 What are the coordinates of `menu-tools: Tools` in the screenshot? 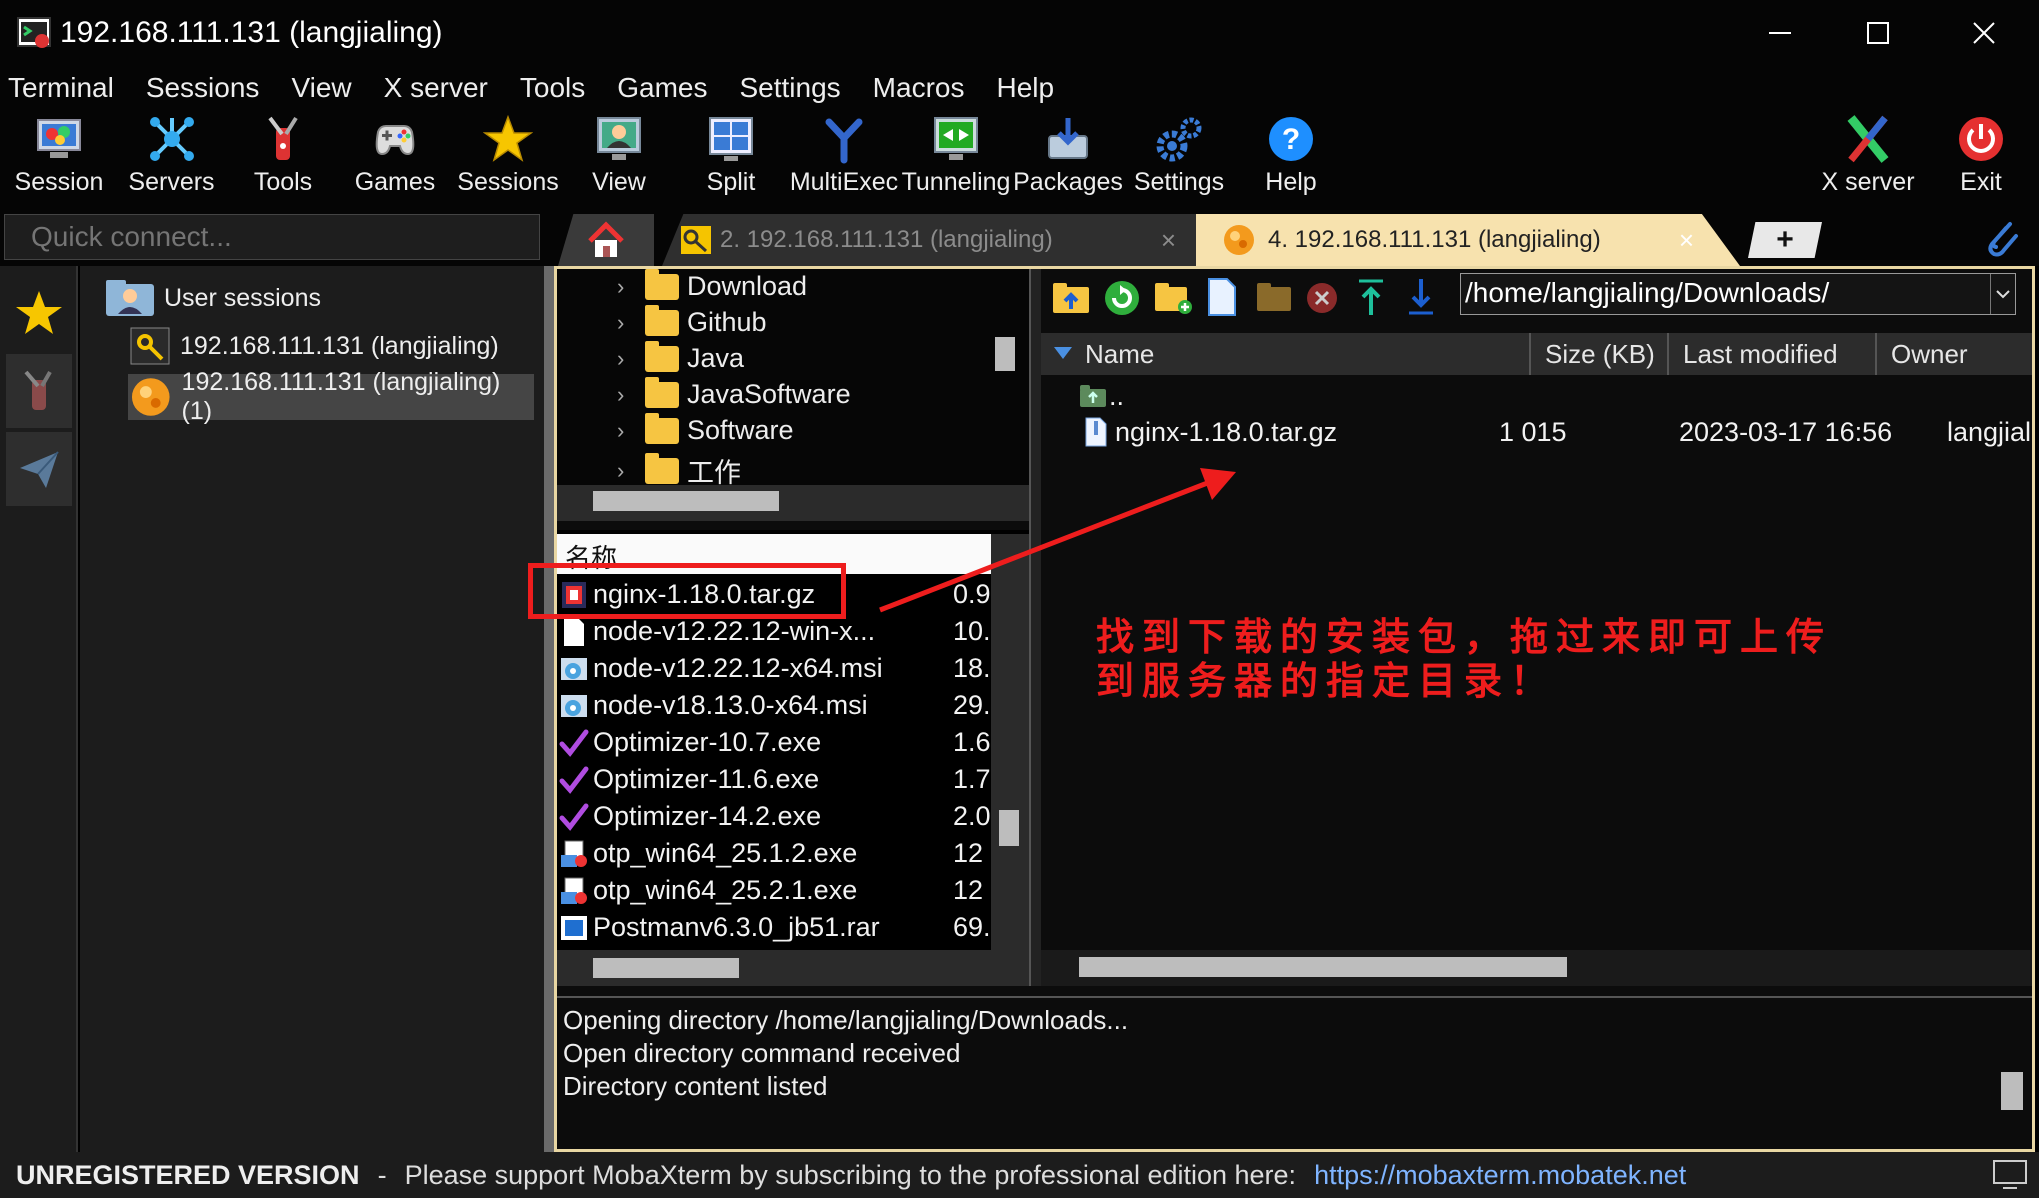 It's located at (552, 88).